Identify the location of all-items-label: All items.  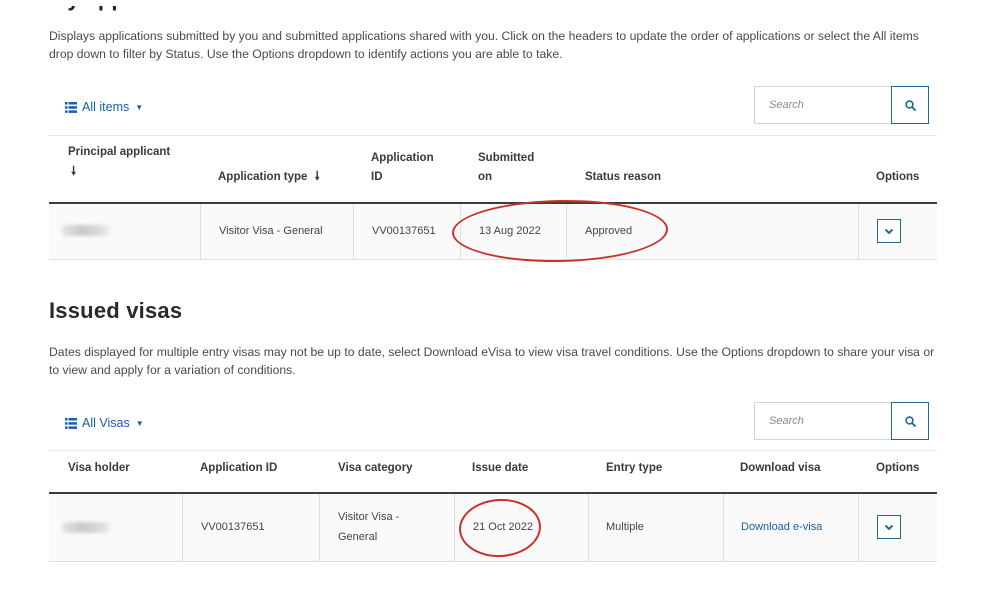
(106, 107).